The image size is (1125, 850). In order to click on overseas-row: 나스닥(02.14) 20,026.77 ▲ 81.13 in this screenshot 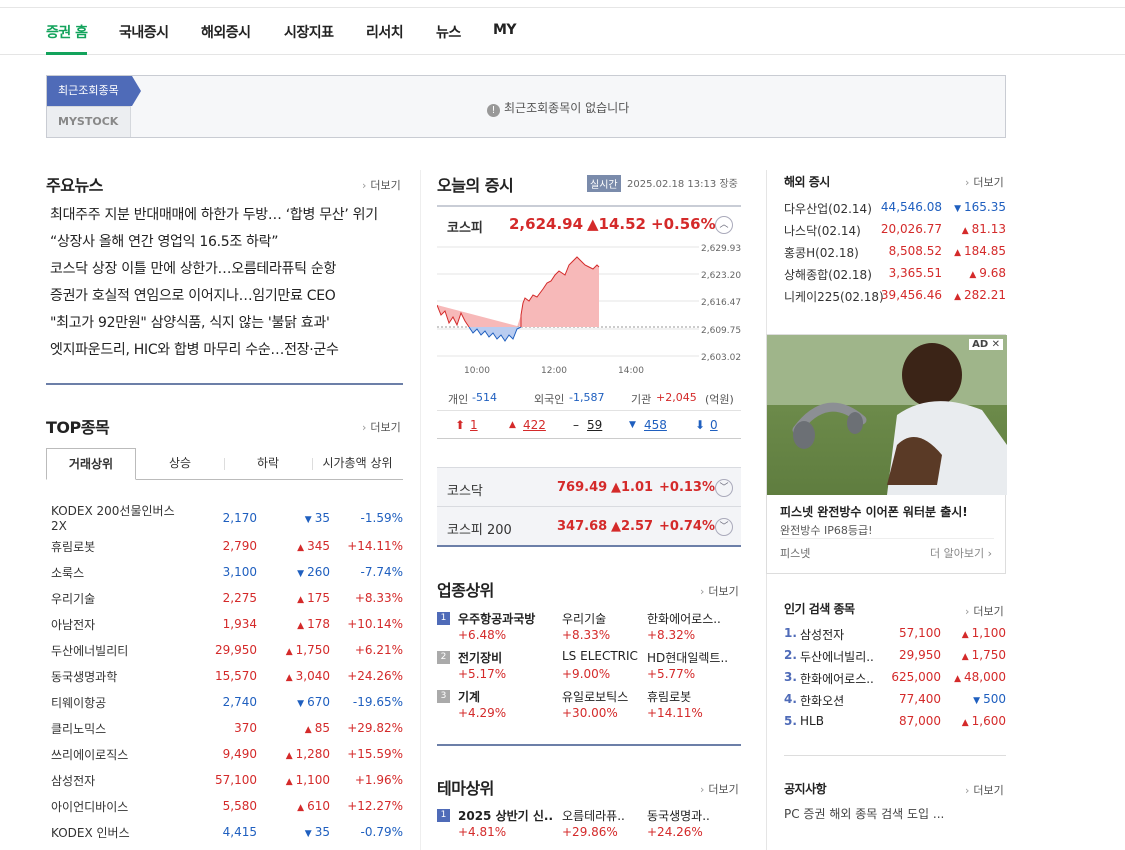, I will do `click(895, 231)`.